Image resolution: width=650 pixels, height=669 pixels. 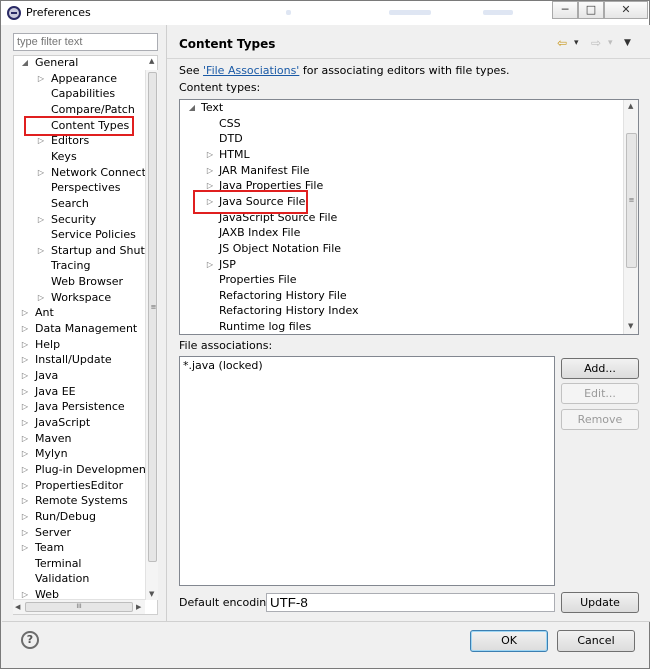 What do you see at coordinates (576, 43) in the screenshot?
I see `back-dropdown-icon: ▾` at bounding box center [576, 43].